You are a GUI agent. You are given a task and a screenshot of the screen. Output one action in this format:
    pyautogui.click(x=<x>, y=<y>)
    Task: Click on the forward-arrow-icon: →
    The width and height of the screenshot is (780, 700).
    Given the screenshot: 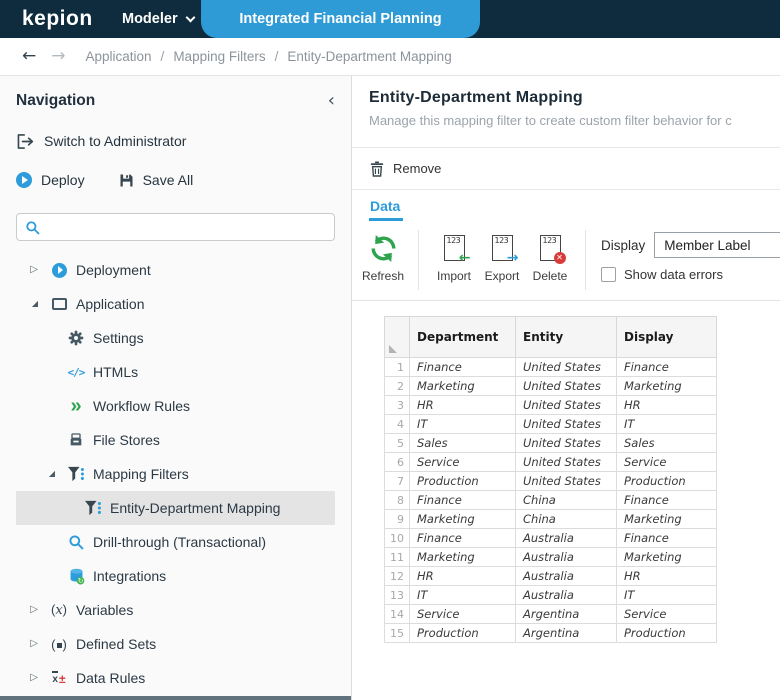 What is the action you would take?
    pyautogui.click(x=58, y=56)
    